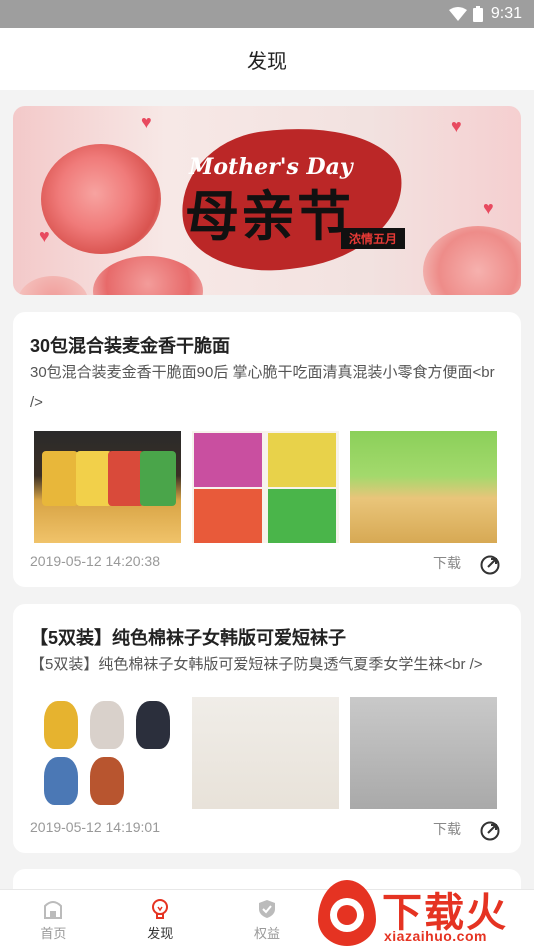 This screenshot has width=534, height=949. I want to click on watermark-url: xiazaihuo.com, so click(435, 936).